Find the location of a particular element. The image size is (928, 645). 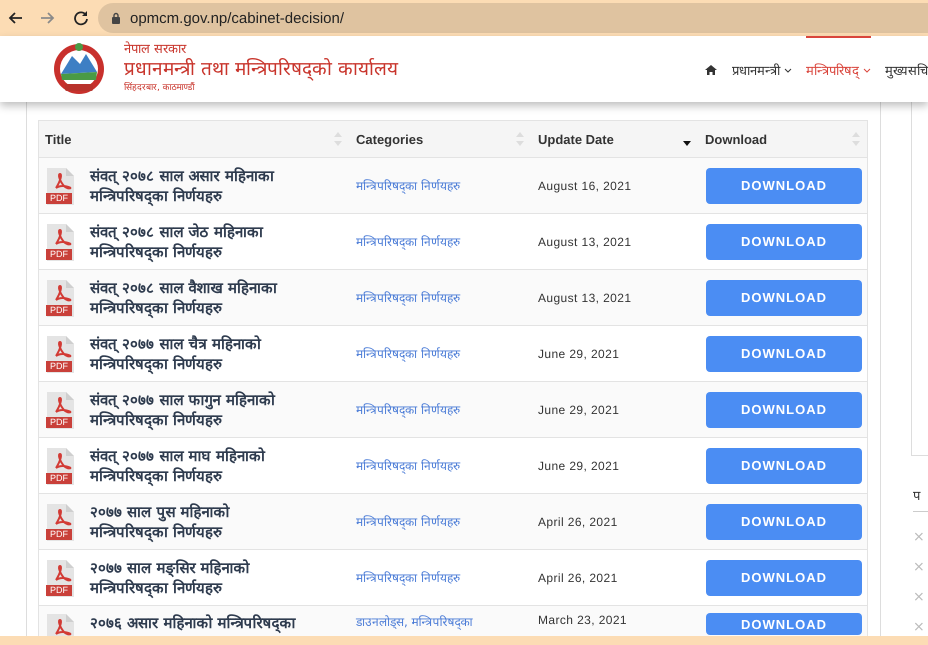

forward-icon is located at coordinates (48, 18).